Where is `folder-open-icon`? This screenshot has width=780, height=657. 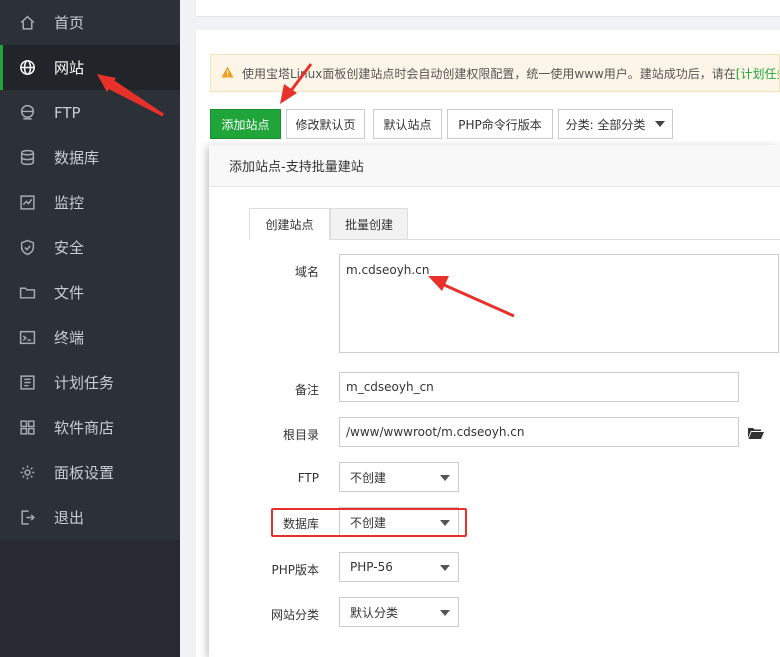 folder-open-icon is located at coordinates (756, 433).